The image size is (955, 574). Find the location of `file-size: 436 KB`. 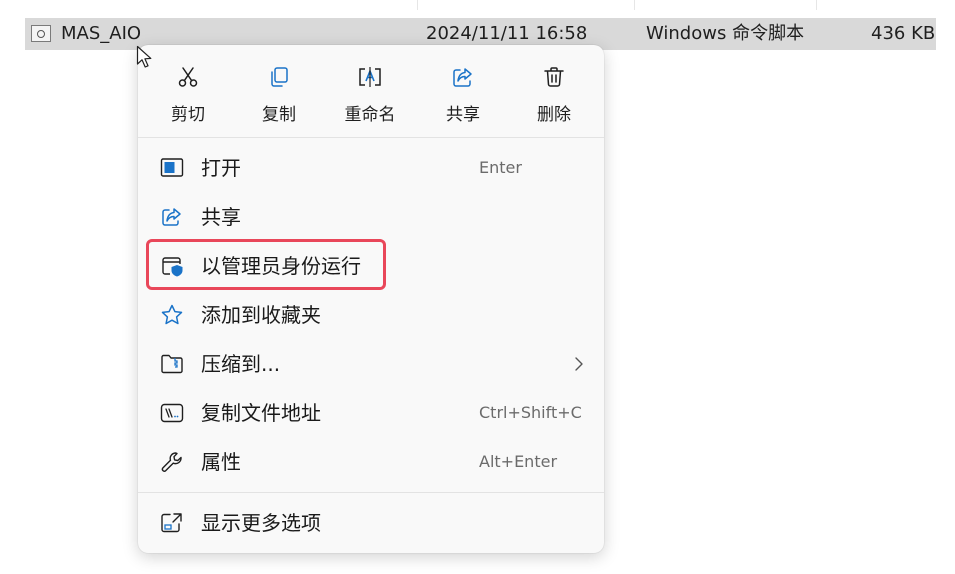

file-size: 436 KB is located at coordinates (903, 33).